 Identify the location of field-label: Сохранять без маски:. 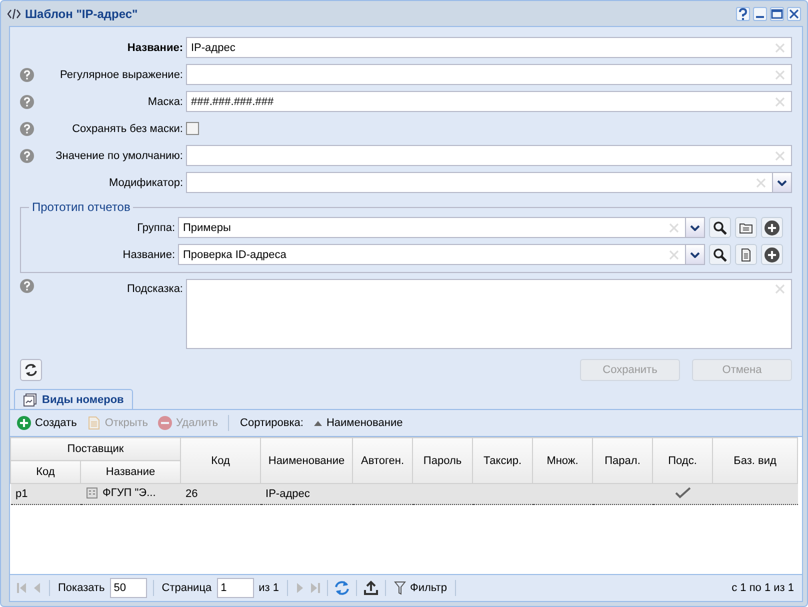
(127, 128).